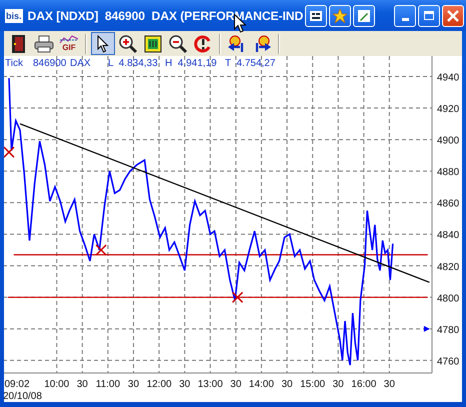 The image size is (466, 407). I want to click on zoom-out-icon, so click(178, 44).